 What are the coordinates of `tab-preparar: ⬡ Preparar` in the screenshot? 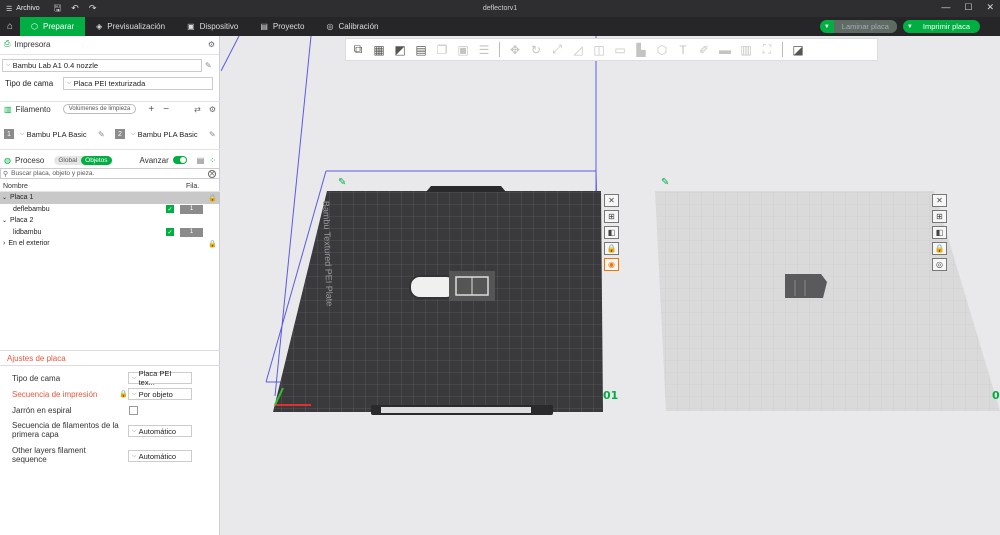 It's located at (53, 26).